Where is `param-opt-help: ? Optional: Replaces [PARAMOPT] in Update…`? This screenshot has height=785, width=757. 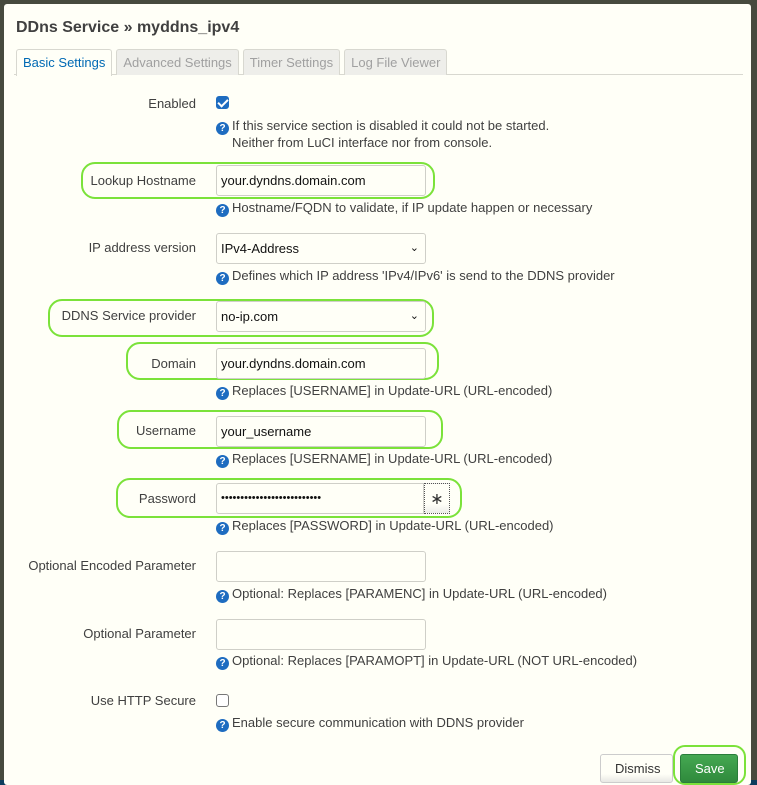 param-opt-help: ? Optional: Replaces [PARAMOPT] in Update… is located at coordinates (426, 661).